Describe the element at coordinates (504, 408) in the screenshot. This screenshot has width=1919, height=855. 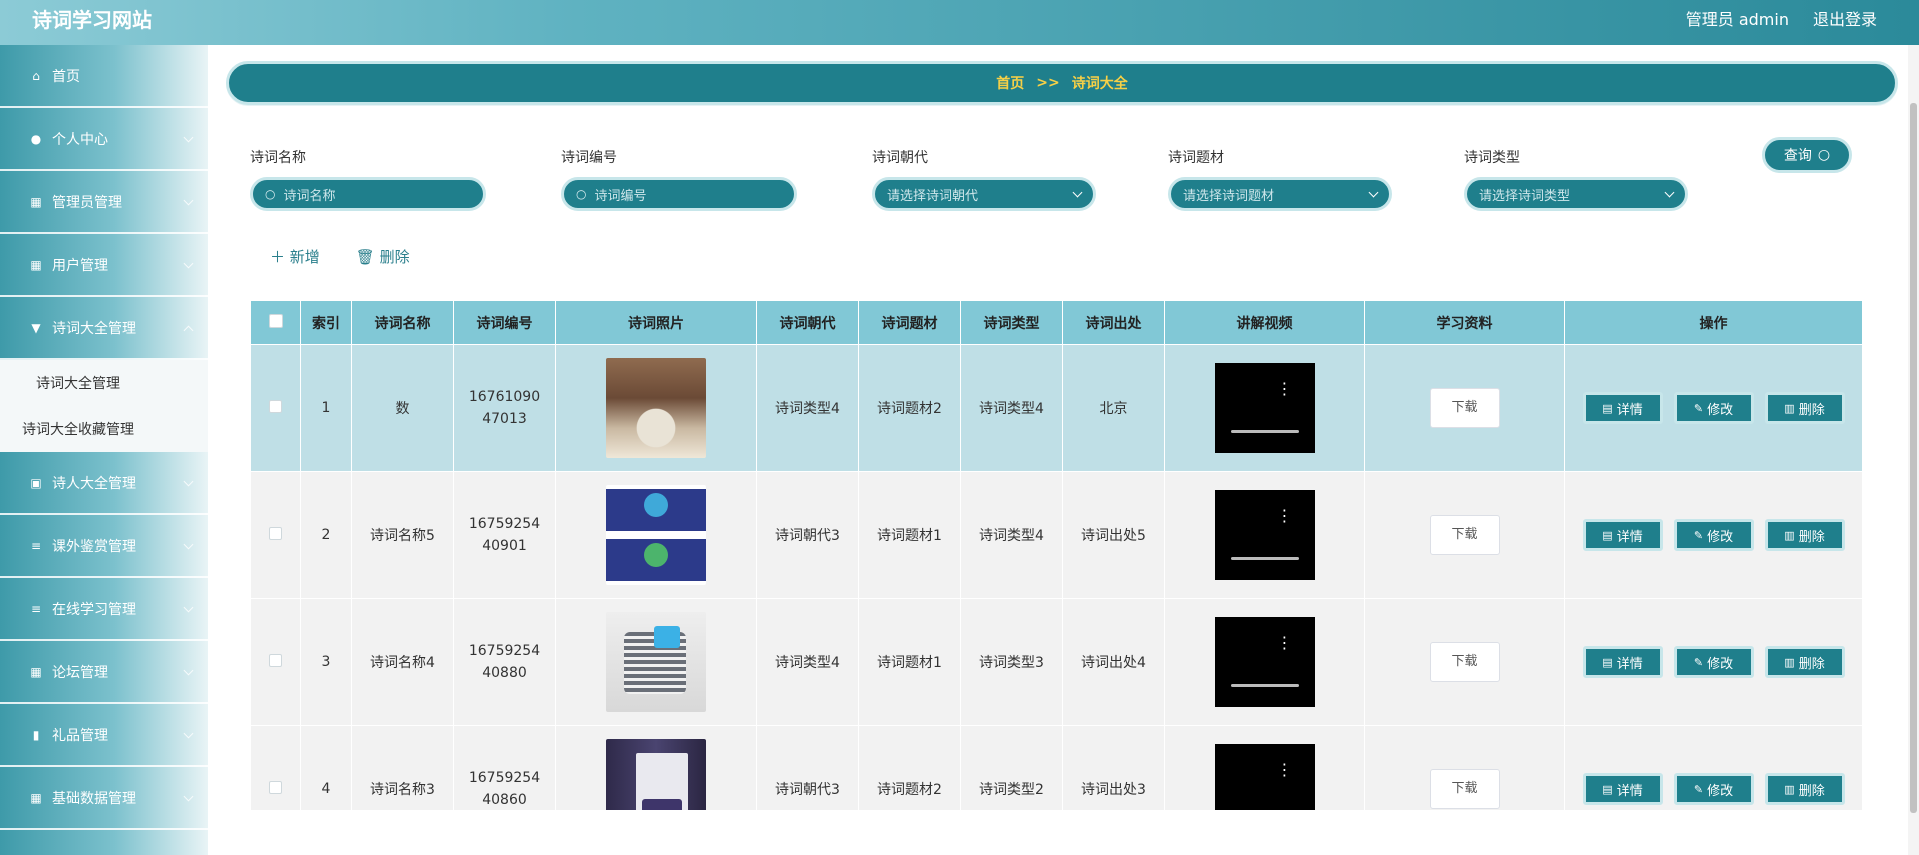
I see `cell-code: 1676109047013` at that location.